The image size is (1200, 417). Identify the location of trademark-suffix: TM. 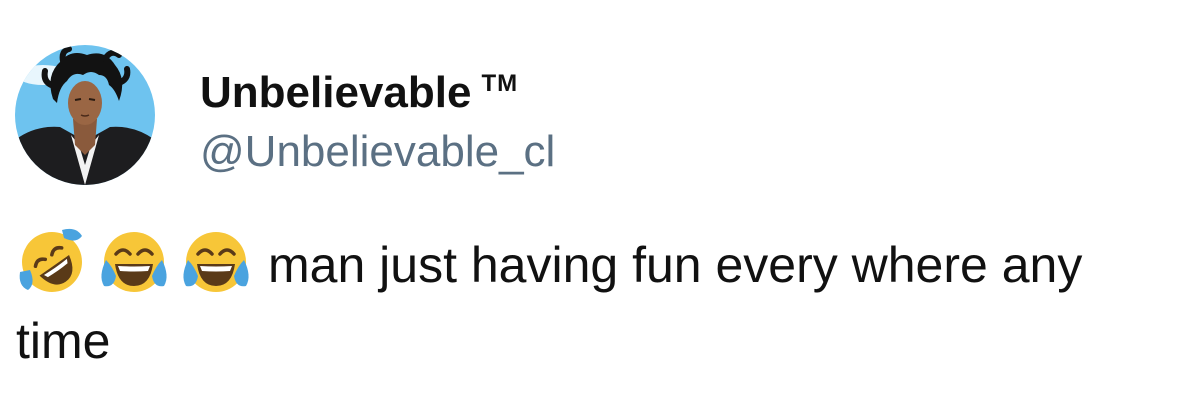
(500, 83).